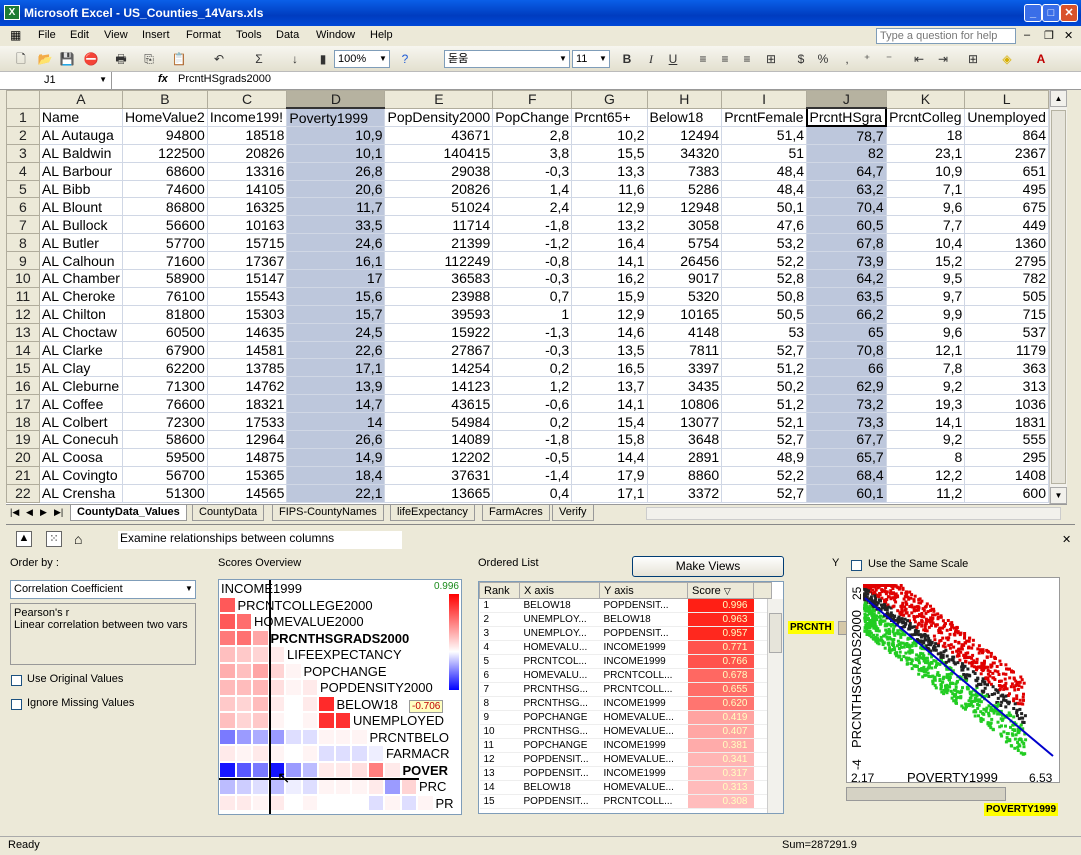 The width and height of the screenshot is (1081, 855). Describe the element at coordinates (295, 59) in the screenshot. I see `sort-icon: ↓` at that location.